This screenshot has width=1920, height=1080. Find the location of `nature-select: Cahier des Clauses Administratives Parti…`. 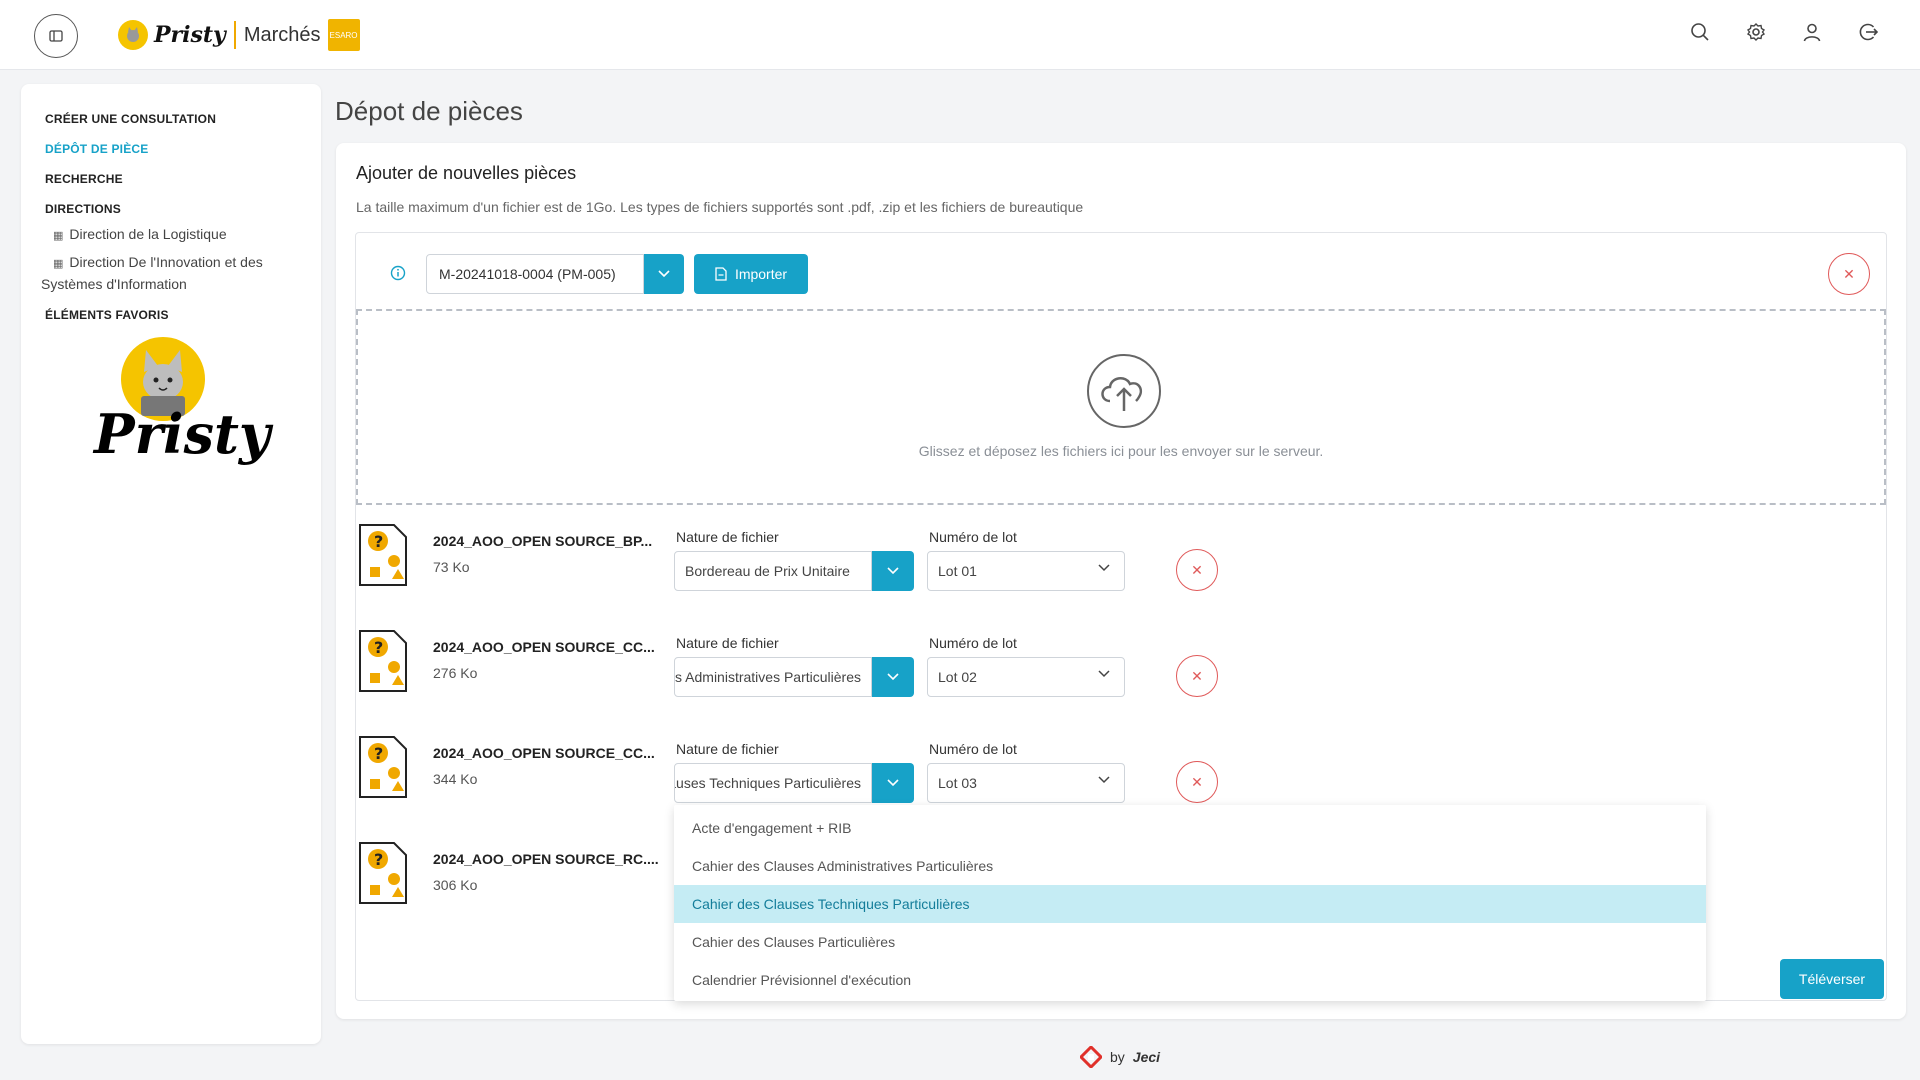

nature-select: Cahier des Clauses Administratives Parti… is located at coordinates (773, 677).